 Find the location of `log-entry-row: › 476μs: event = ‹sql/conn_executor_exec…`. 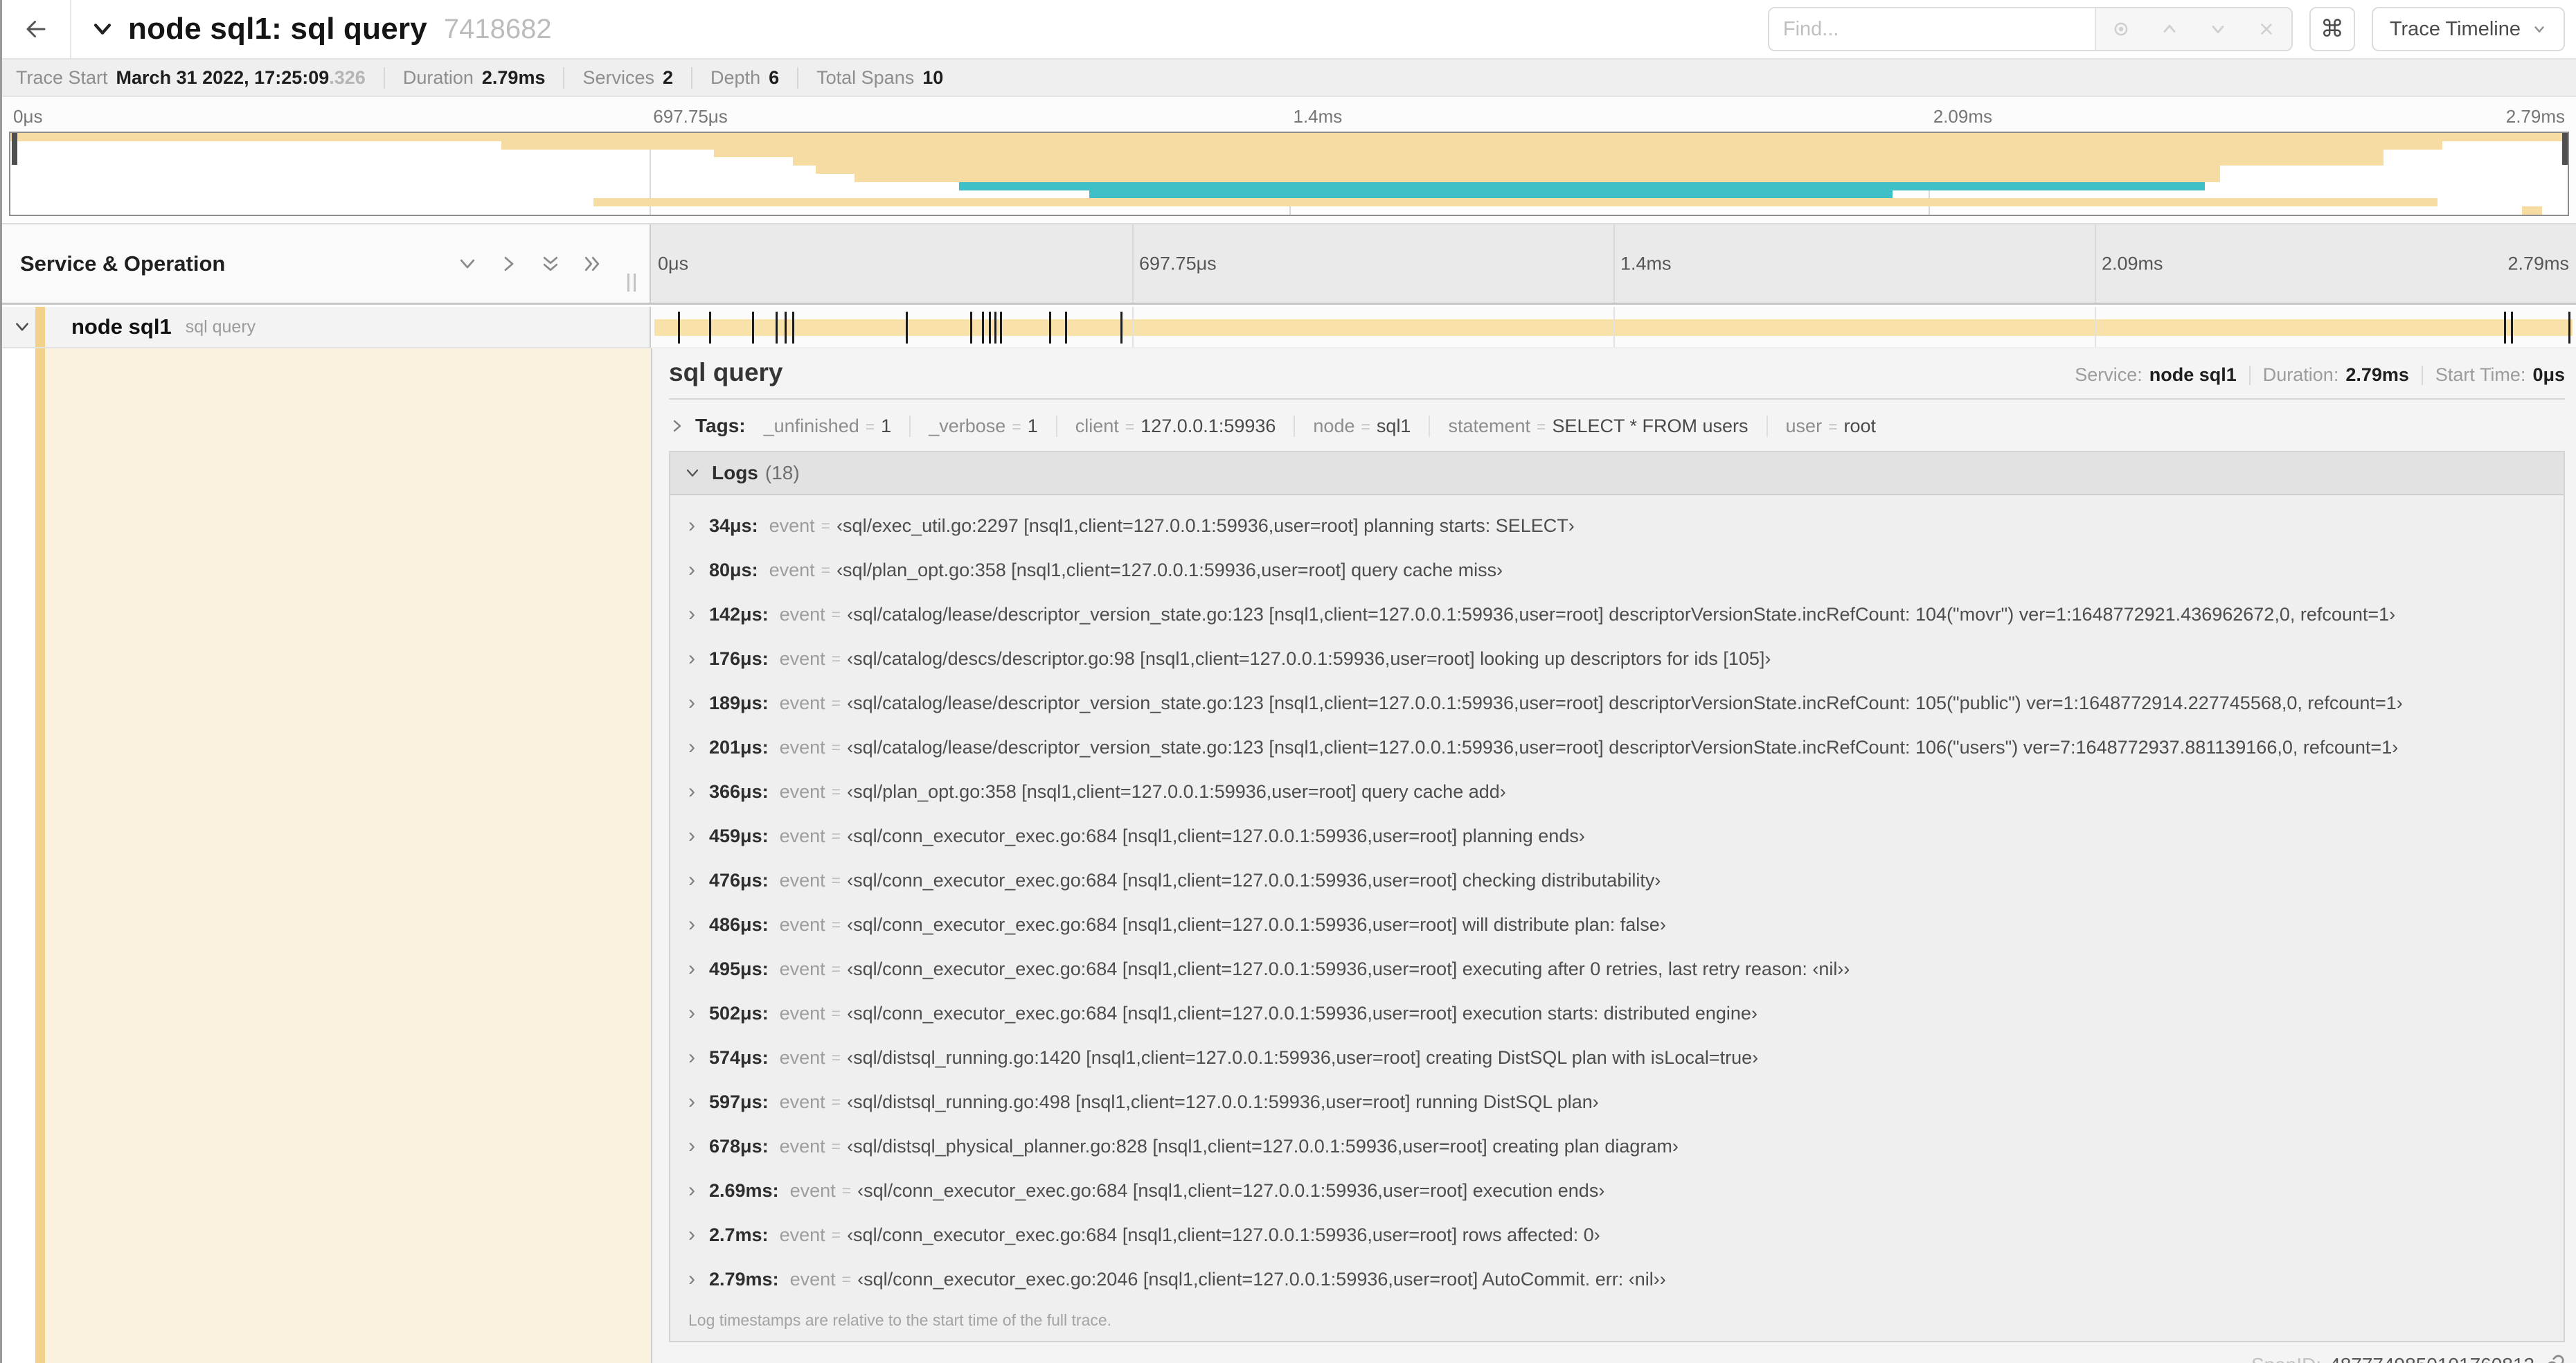

log-entry-row: › 476μs: event = ‹sql/conn_executor_exec… is located at coordinates (1626, 880).